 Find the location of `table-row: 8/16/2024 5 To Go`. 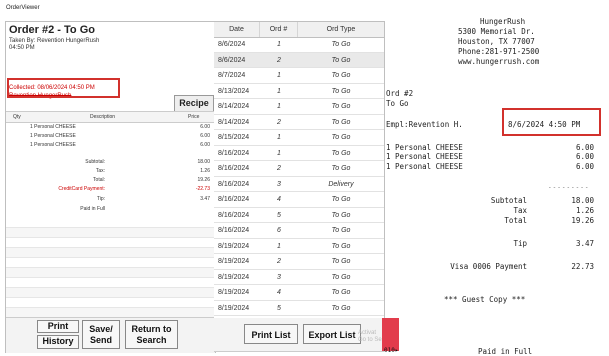

table-row: 8/16/2024 5 To Go is located at coordinates (299, 215).